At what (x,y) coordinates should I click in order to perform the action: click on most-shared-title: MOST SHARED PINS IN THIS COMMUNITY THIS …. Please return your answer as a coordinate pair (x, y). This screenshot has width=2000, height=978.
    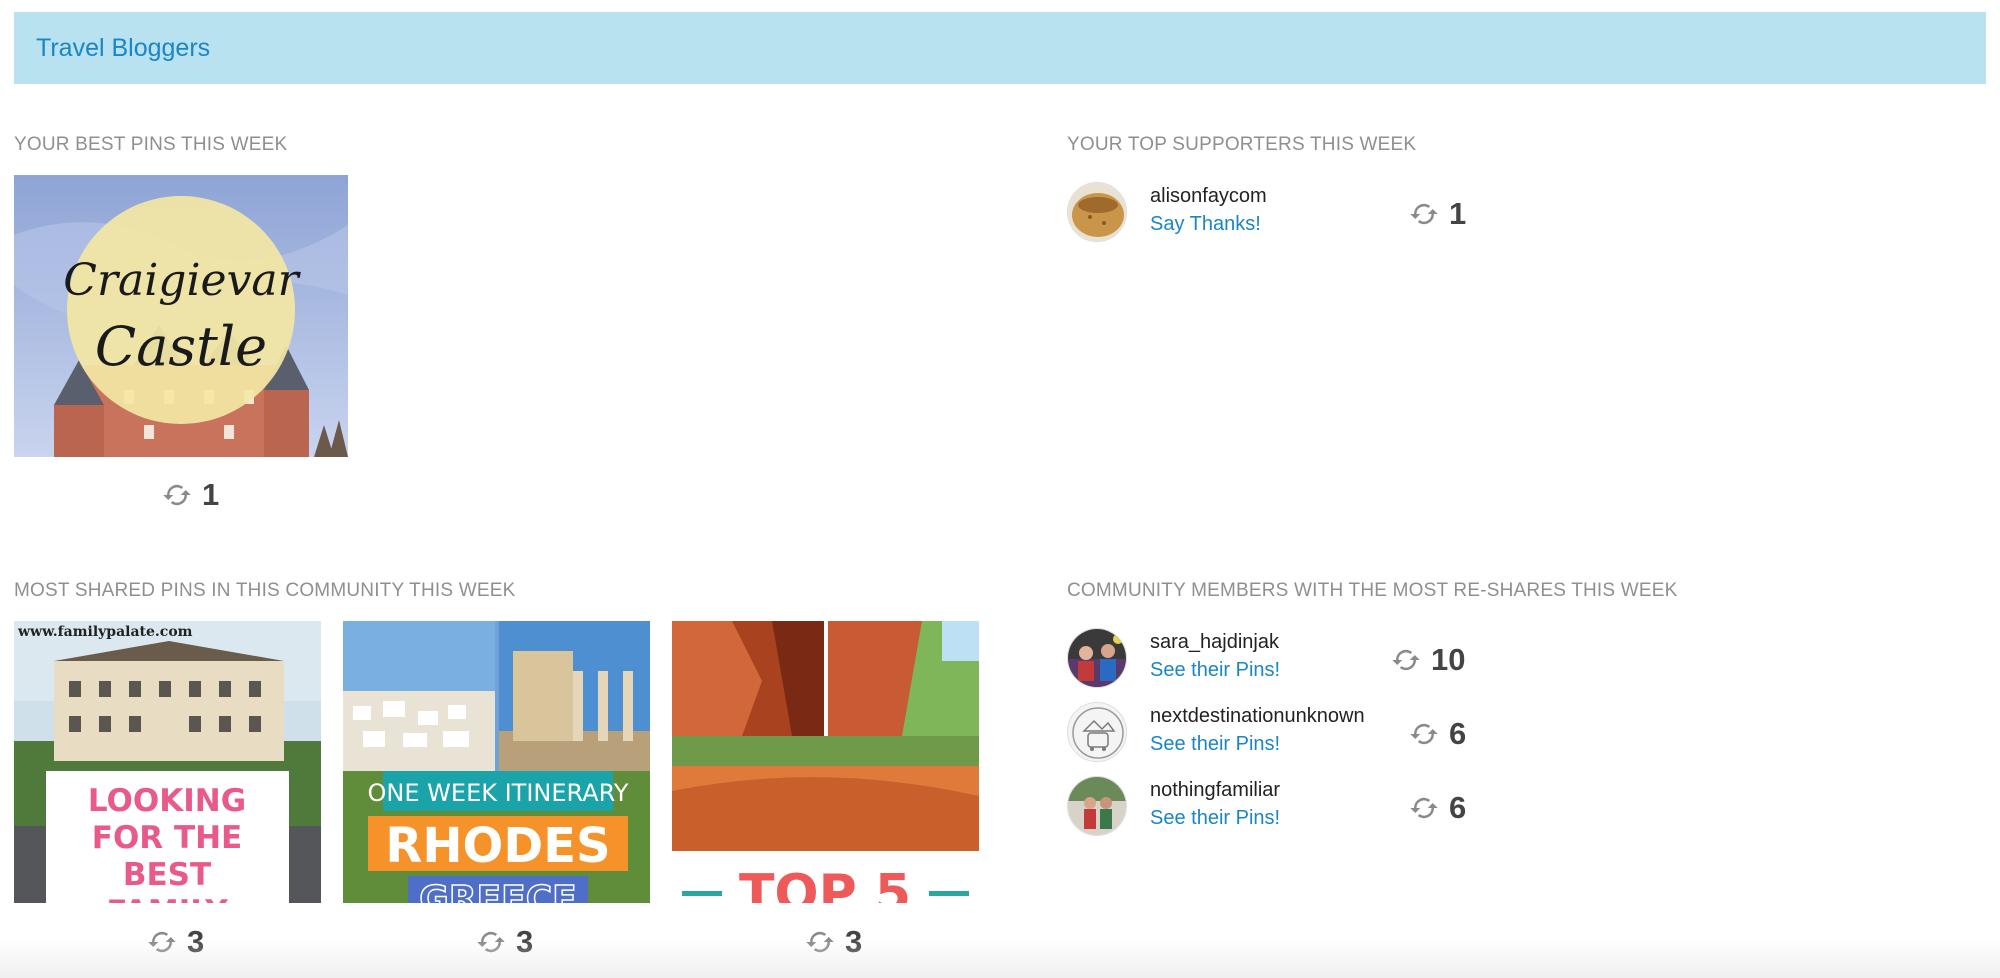
    Looking at the image, I should click on (265, 590).